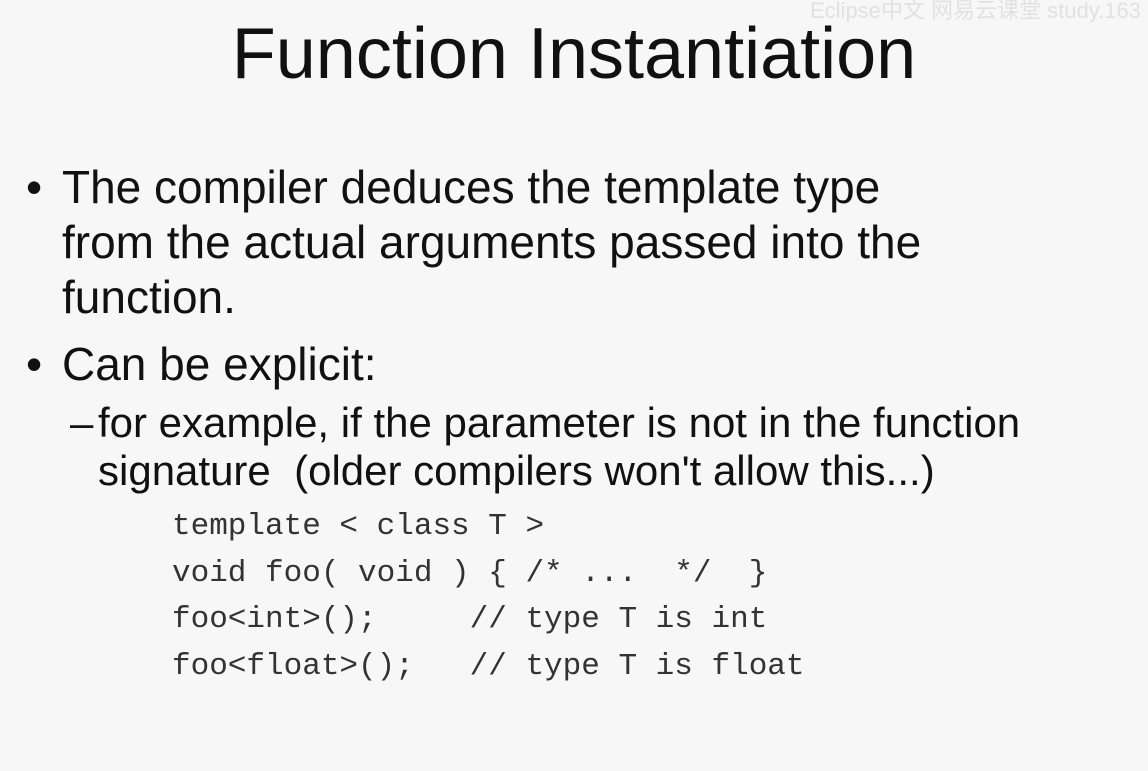  I want to click on code-line: foo<int>(); // type T is int, so click(470, 619).